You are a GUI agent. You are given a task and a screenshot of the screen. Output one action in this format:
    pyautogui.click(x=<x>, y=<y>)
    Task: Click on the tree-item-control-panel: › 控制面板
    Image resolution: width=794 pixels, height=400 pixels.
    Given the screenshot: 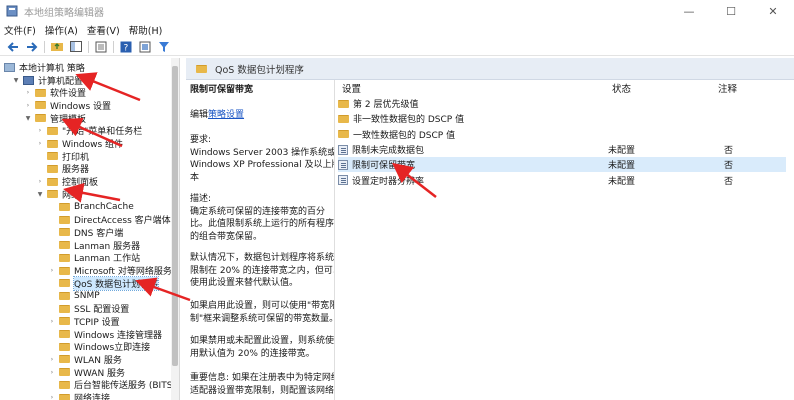 What is the action you would take?
    pyautogui.click(x=67, y=181)
    